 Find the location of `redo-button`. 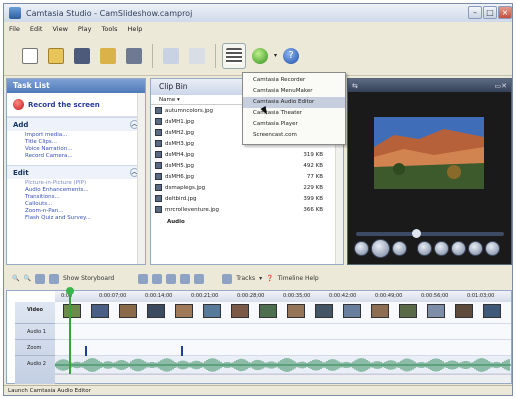

redo-button is located at coordinates (197, 56).